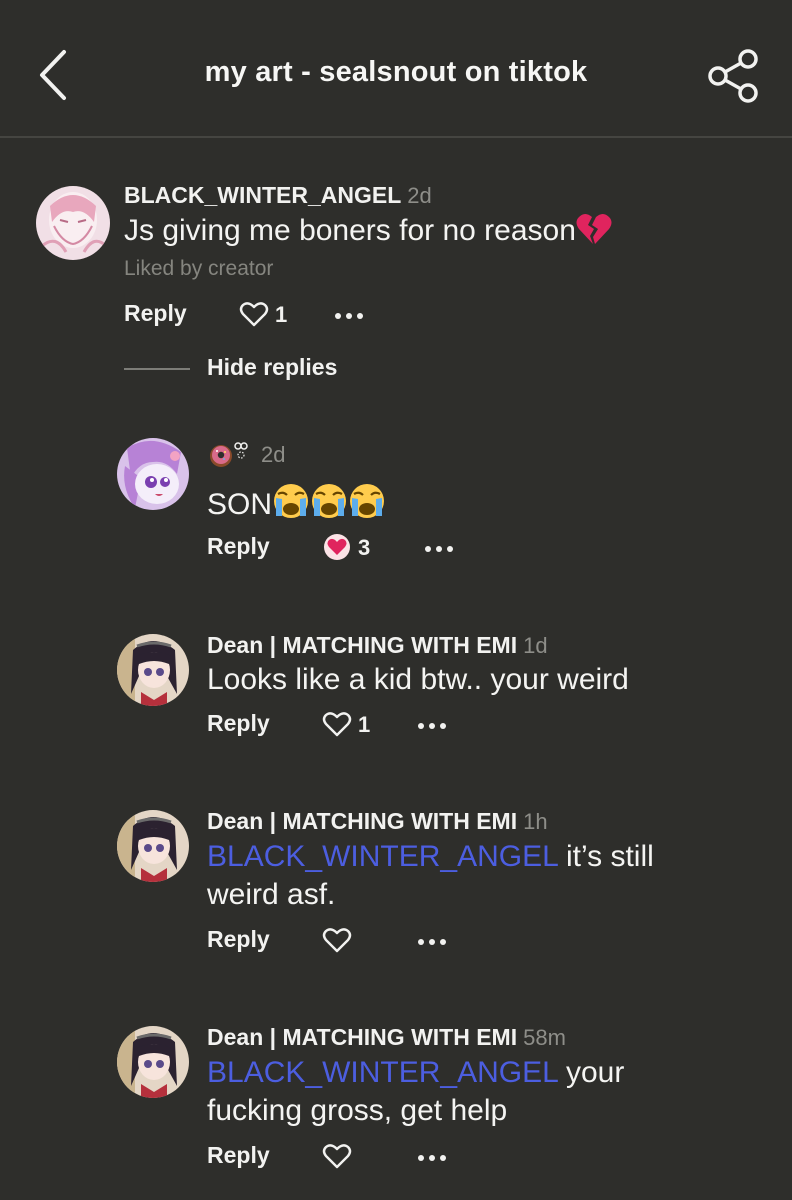 The image size is (792, 1200). Describe the element at coordinates (544, 1037) in the screenshot. I see `timestamp: 58m` at that location.